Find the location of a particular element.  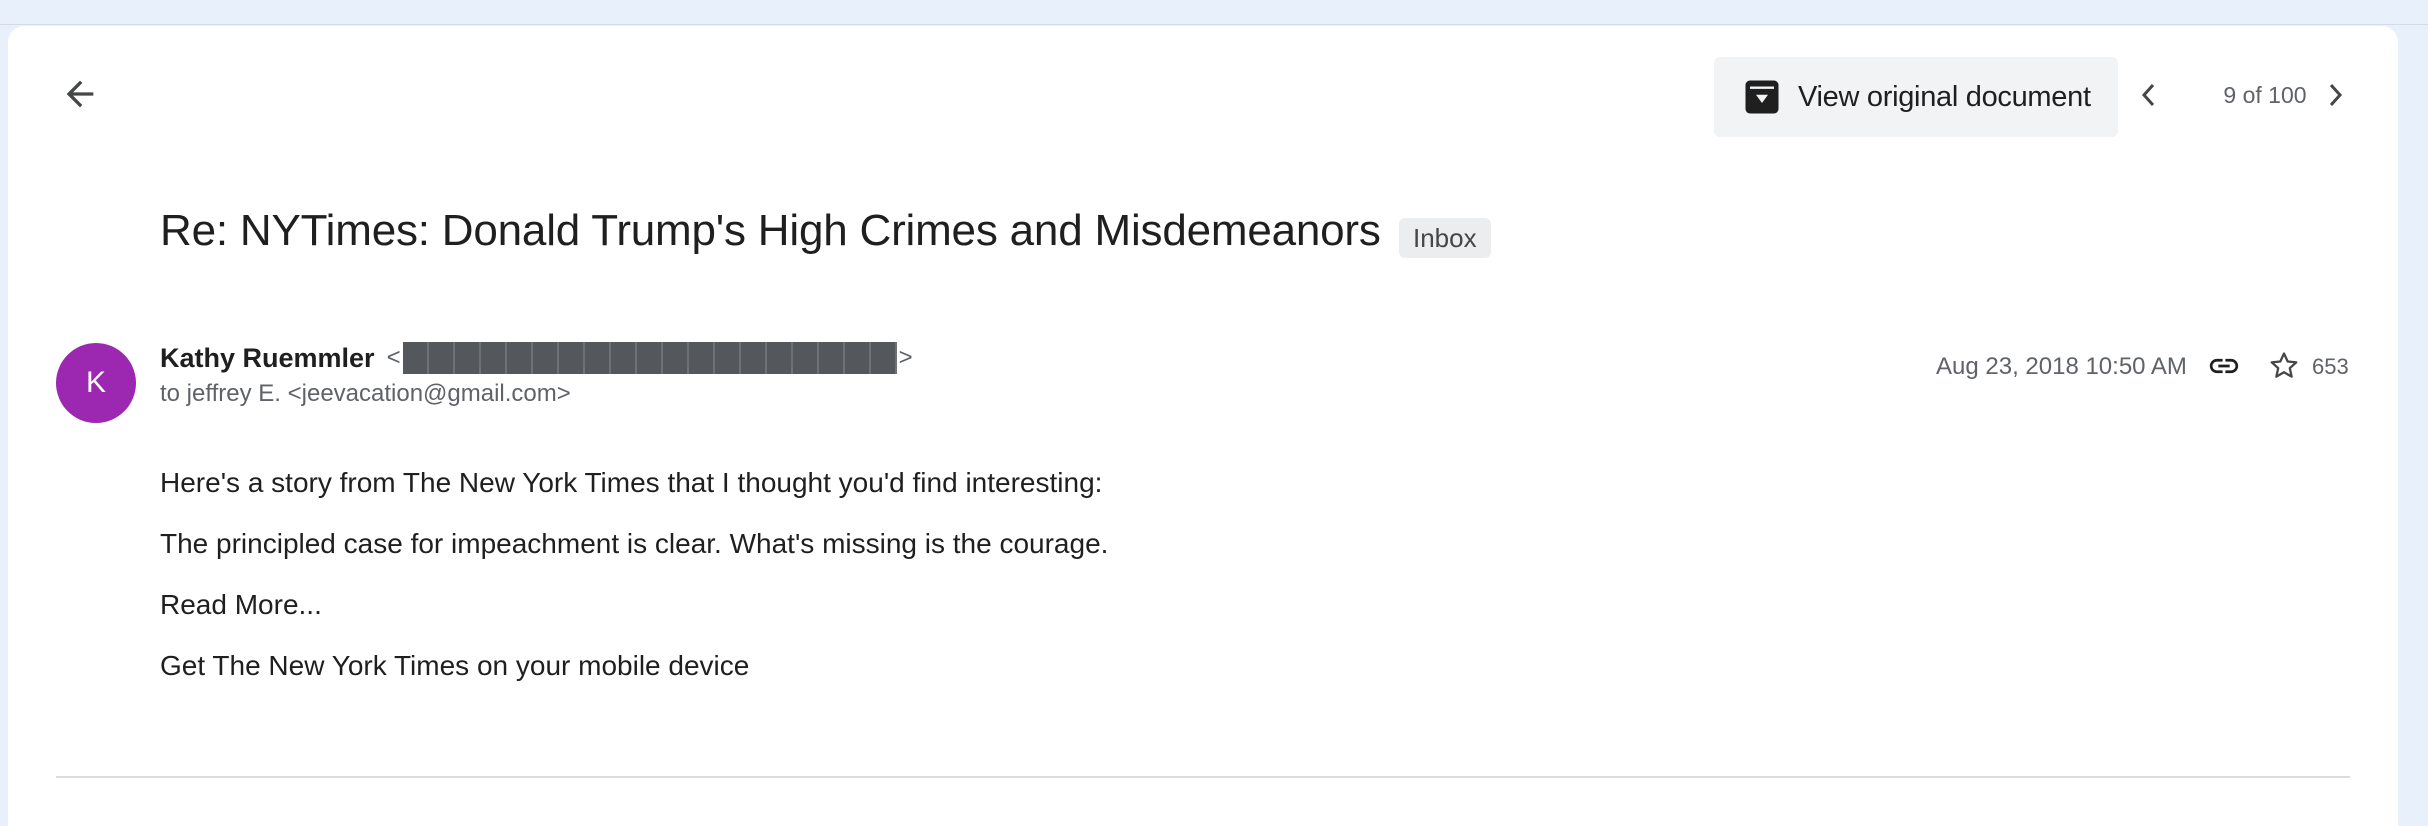

recipient-line: to jeffrey E. <jeevacation@gmail.com> is located at coordinates (365, 394).